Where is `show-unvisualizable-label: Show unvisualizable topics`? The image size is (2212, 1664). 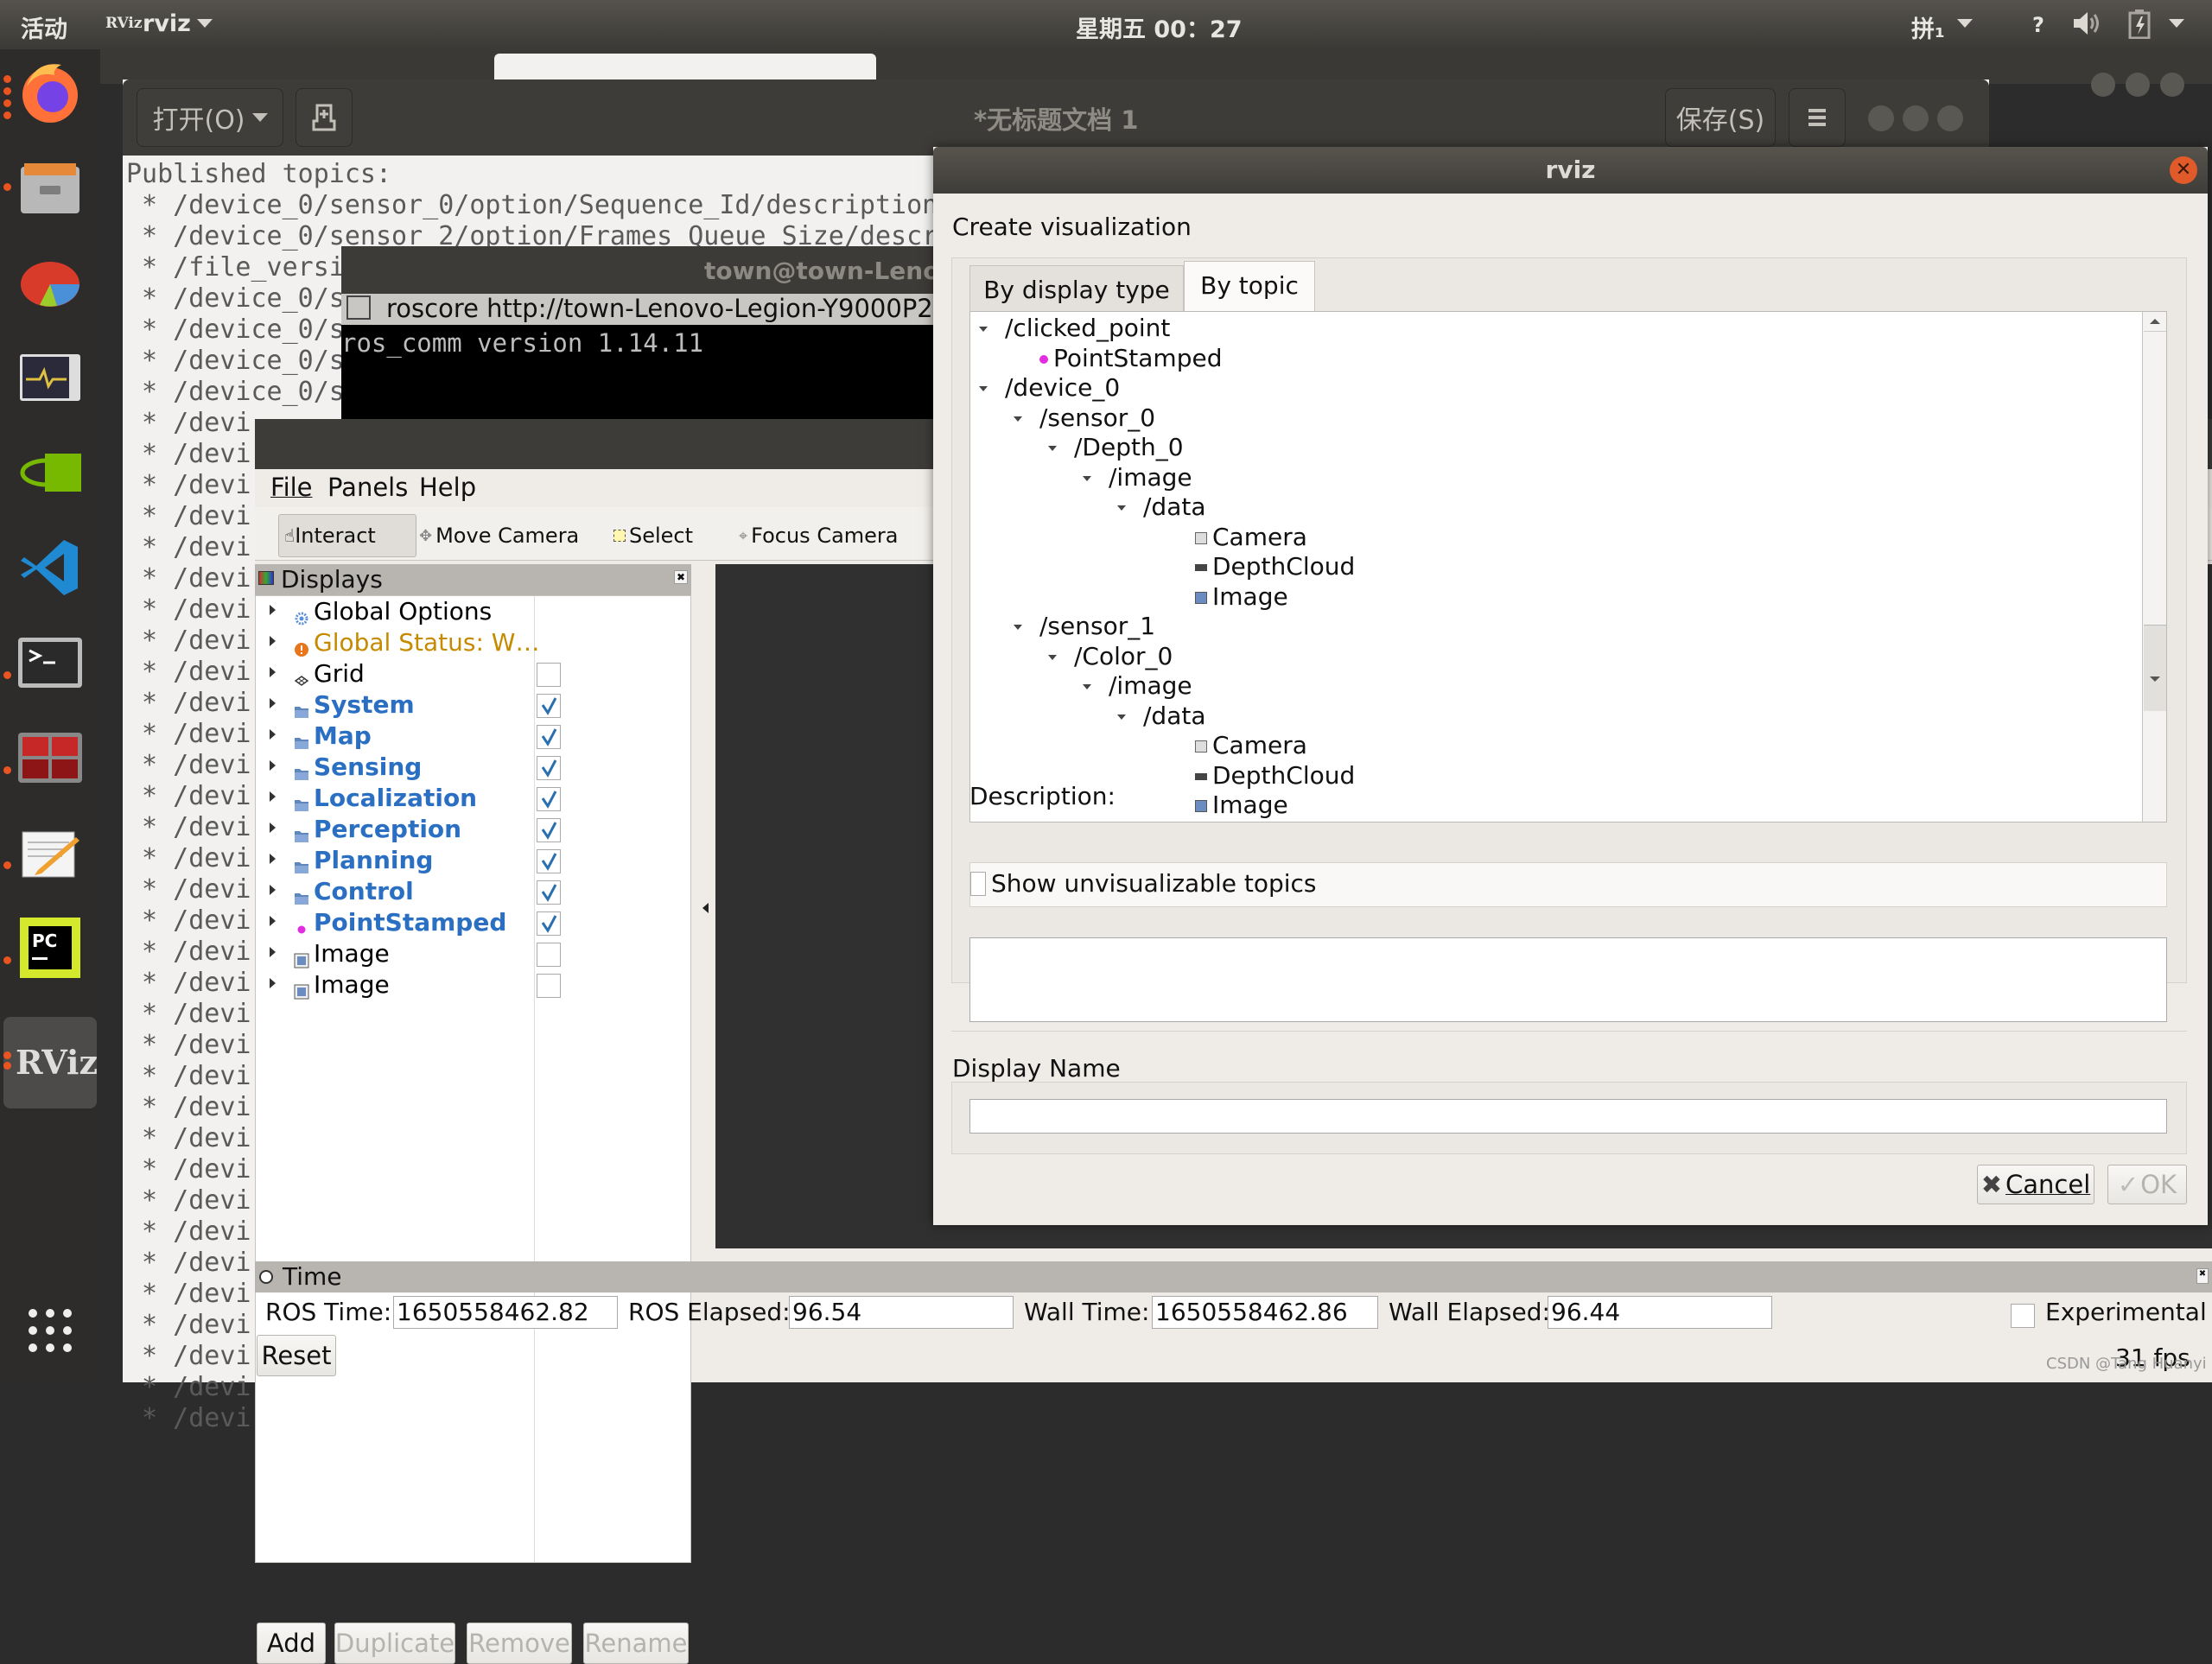
show-unvisualizable-label: Show unvisualizable topics is located at coordinates (1154, 883).